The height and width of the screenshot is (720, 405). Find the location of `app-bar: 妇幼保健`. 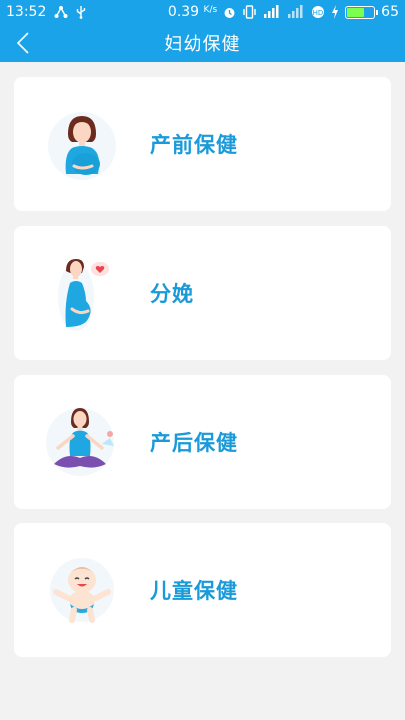

app-bar: 妇幼保健 is located at coordinates (202, 43).